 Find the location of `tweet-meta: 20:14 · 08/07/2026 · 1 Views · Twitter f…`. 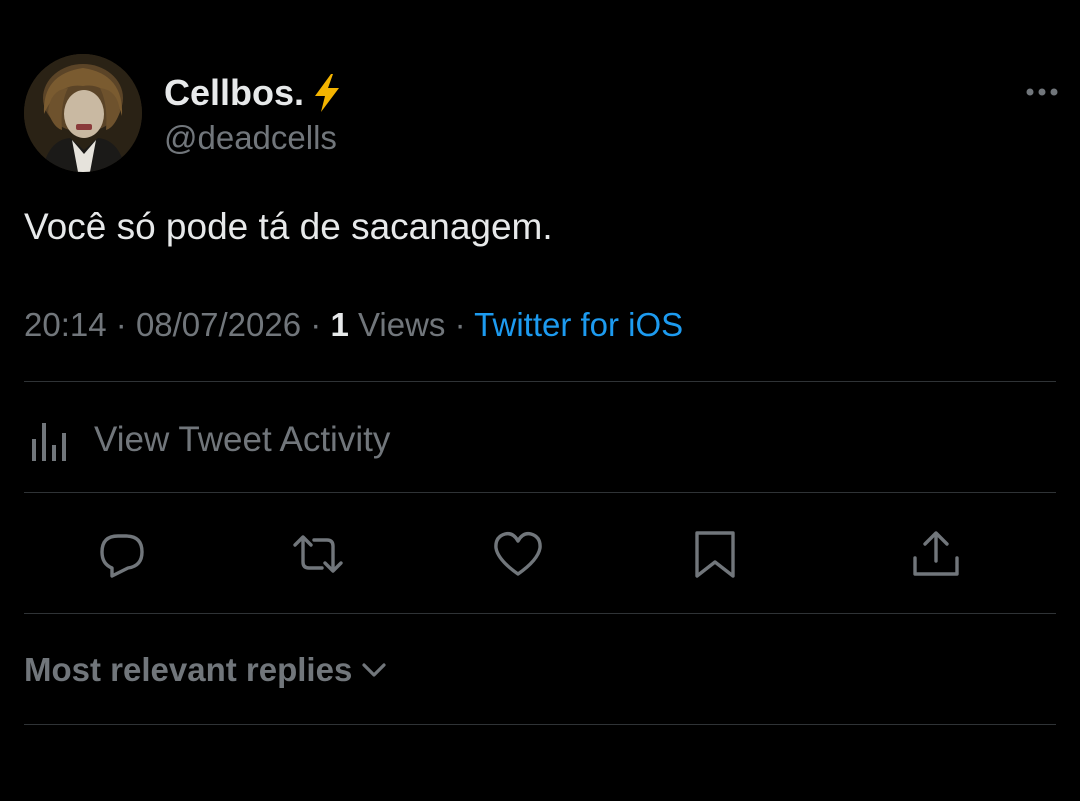

tweet-meta: 20:14 · 08/07/2026 · 1 Views · Twitter f… is located at coordinates (353, 325).